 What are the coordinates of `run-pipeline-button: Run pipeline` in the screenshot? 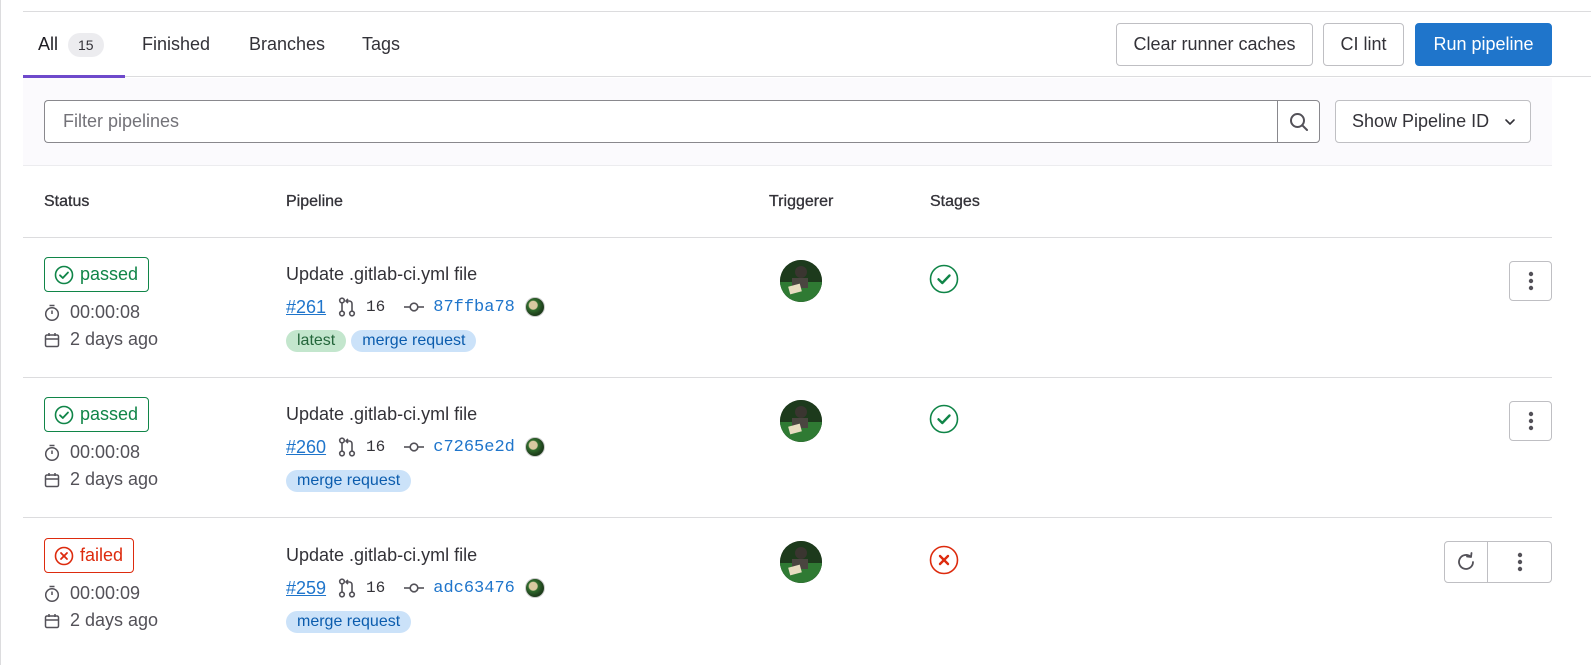 It's located at (1483, 44).